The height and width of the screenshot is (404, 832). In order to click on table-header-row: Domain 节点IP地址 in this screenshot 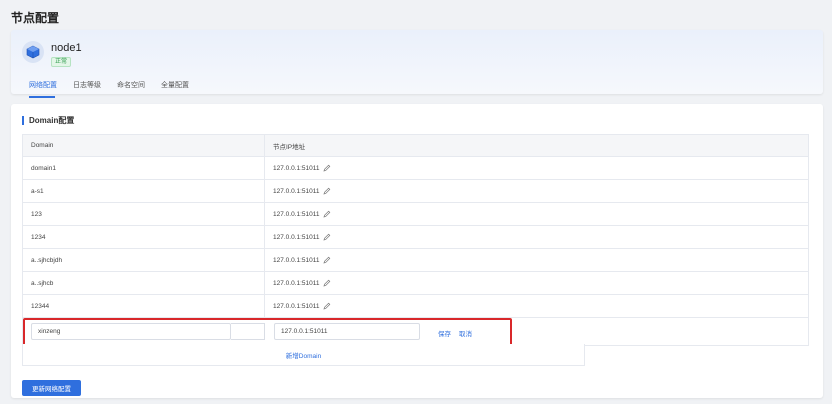, I will do `click(415, 146)`.